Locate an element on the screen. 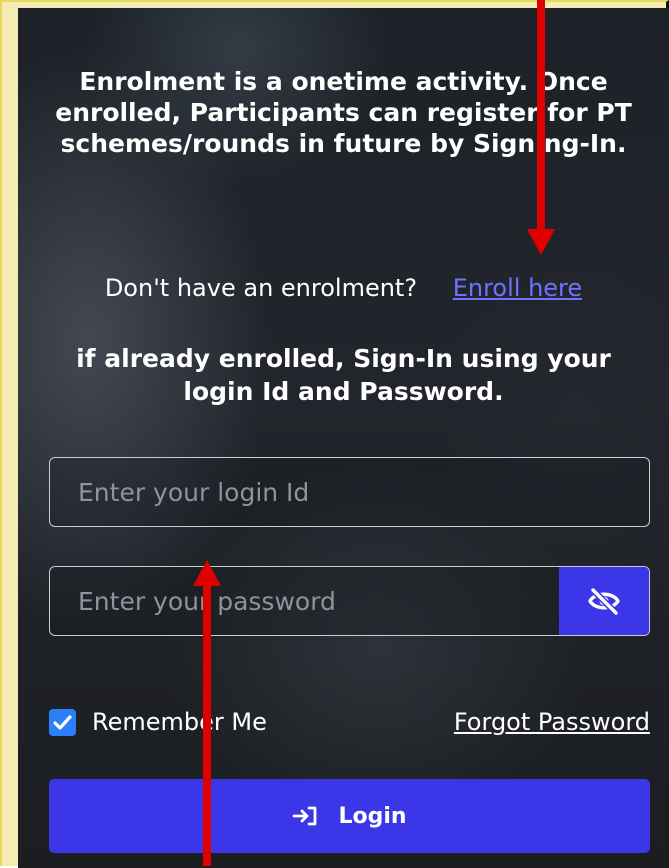 Image resolution: width=669 pixels, height=868 pixels. remember-me-label: Remember Me is located at coordinates (179, 722).